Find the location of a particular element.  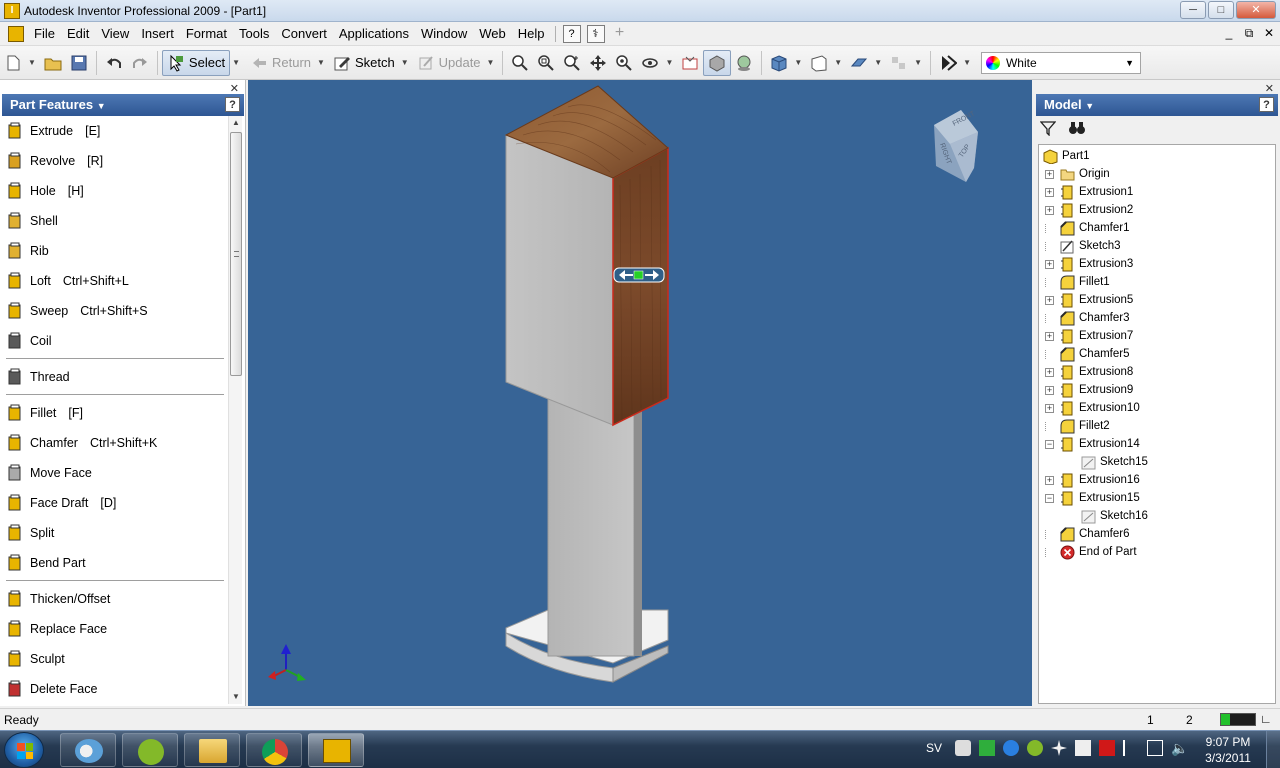

resize-drag-handle is located at coordinates (639, 275).